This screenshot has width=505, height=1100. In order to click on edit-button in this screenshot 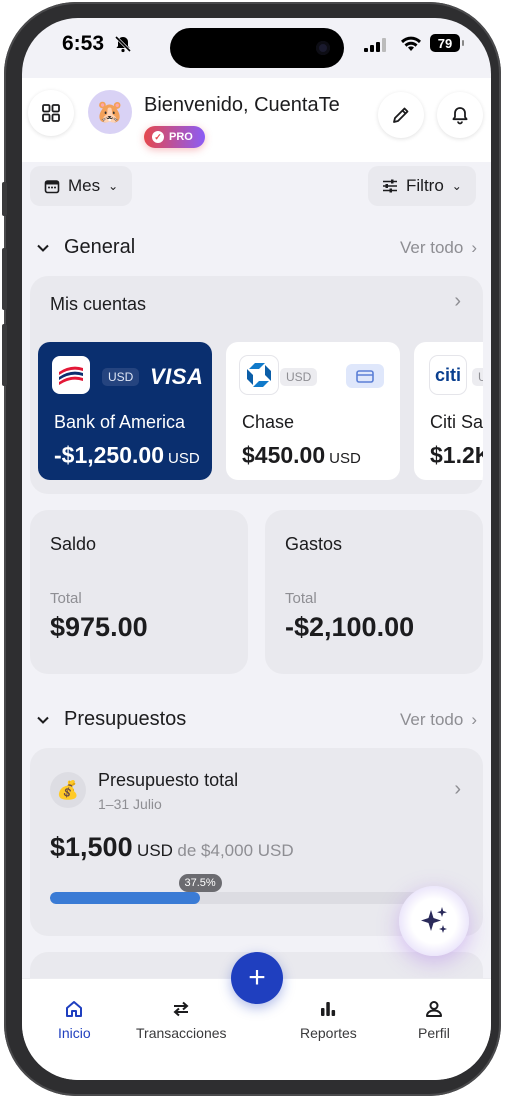, I will do `click(401, 115)`.